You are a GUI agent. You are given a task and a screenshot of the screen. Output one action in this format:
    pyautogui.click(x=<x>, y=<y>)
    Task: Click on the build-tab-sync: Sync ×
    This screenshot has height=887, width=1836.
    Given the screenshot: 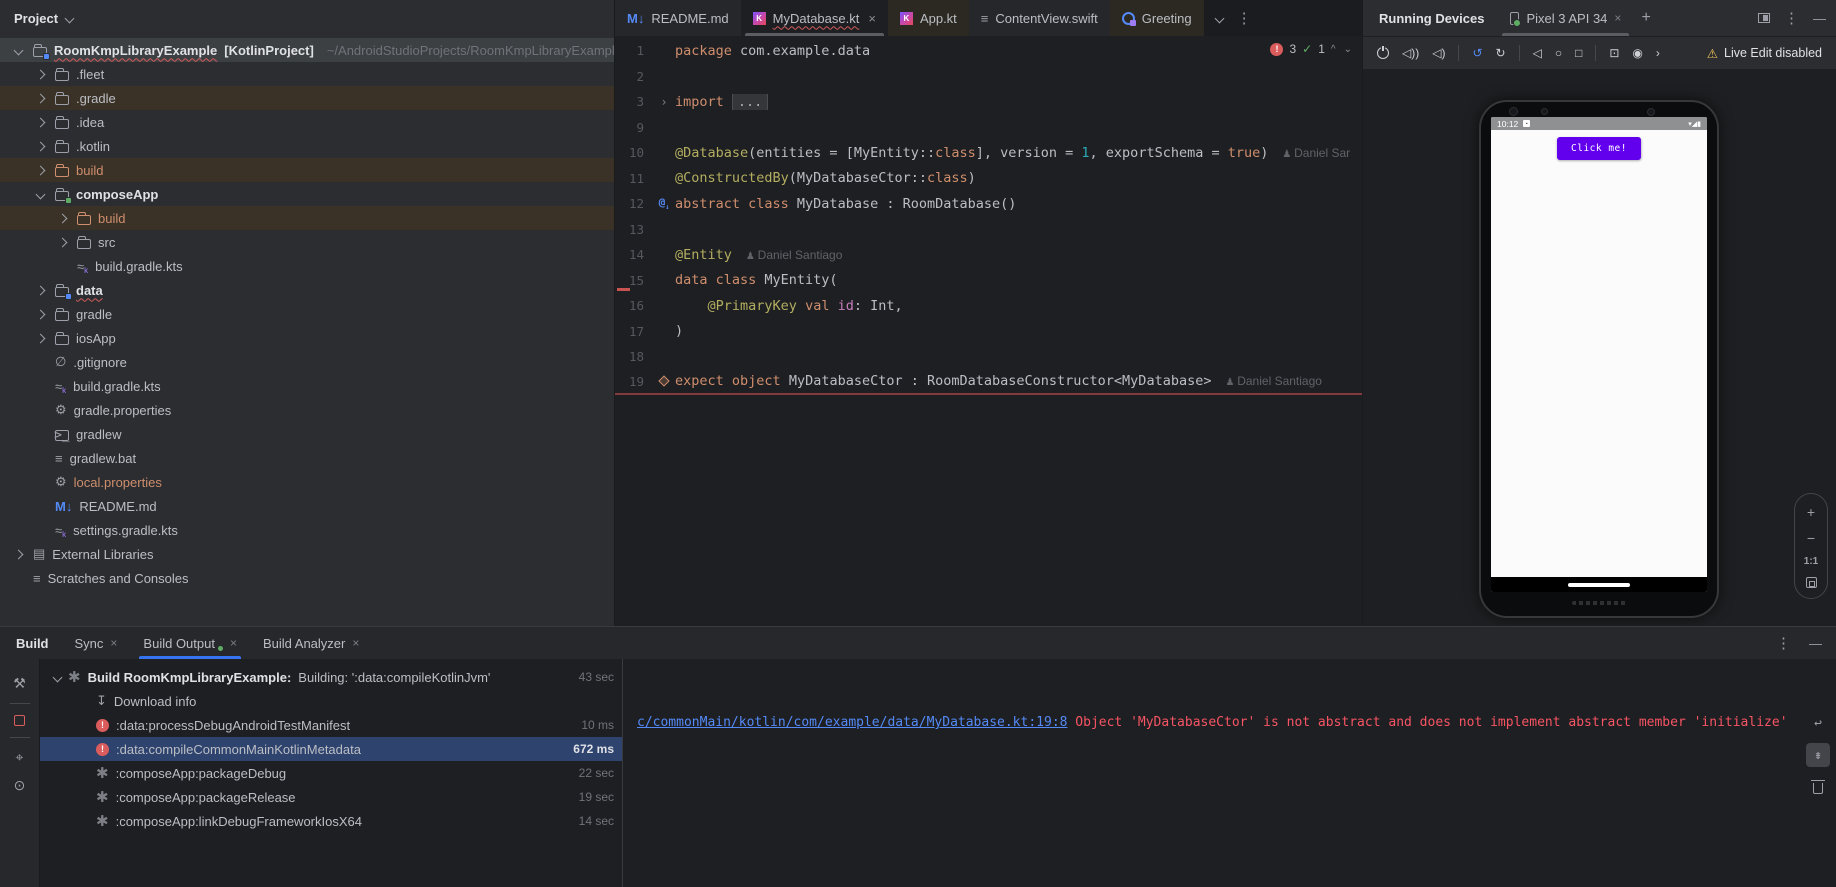 What is the action you would take?
    pyautogui.click(x=96, y=643)
    